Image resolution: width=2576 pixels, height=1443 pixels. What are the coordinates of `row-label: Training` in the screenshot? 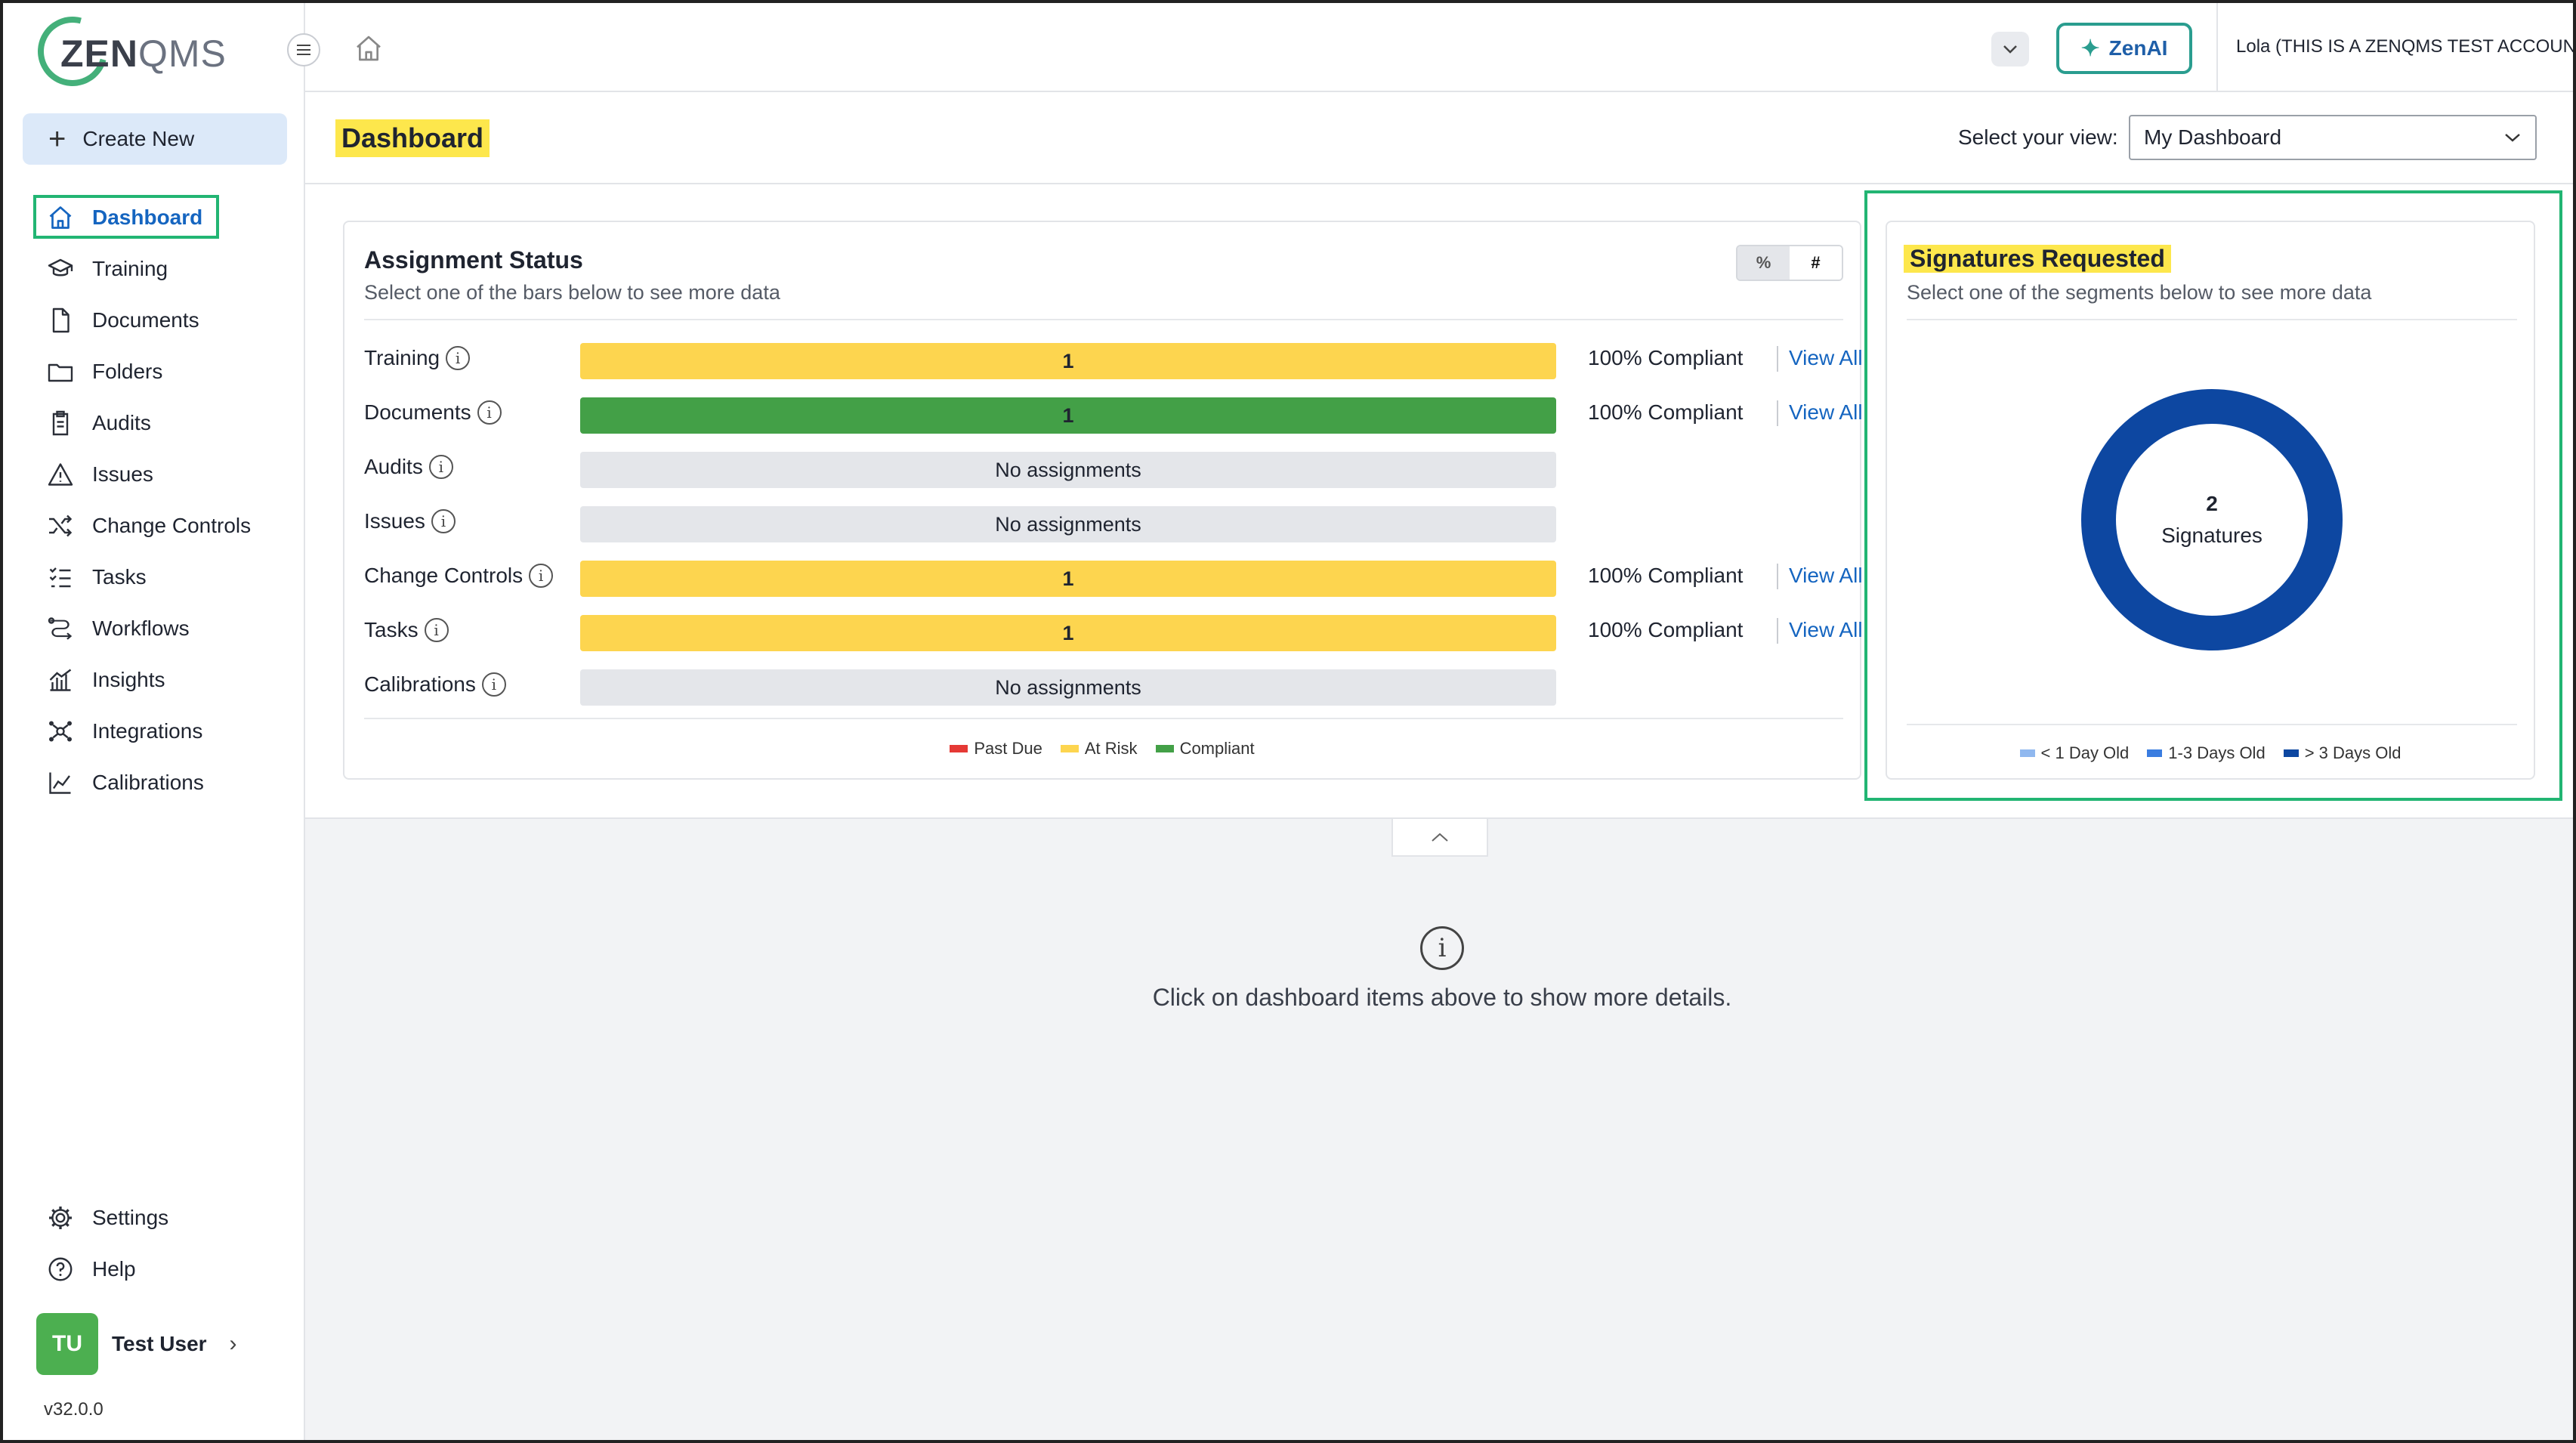 It's located at (402, 357).